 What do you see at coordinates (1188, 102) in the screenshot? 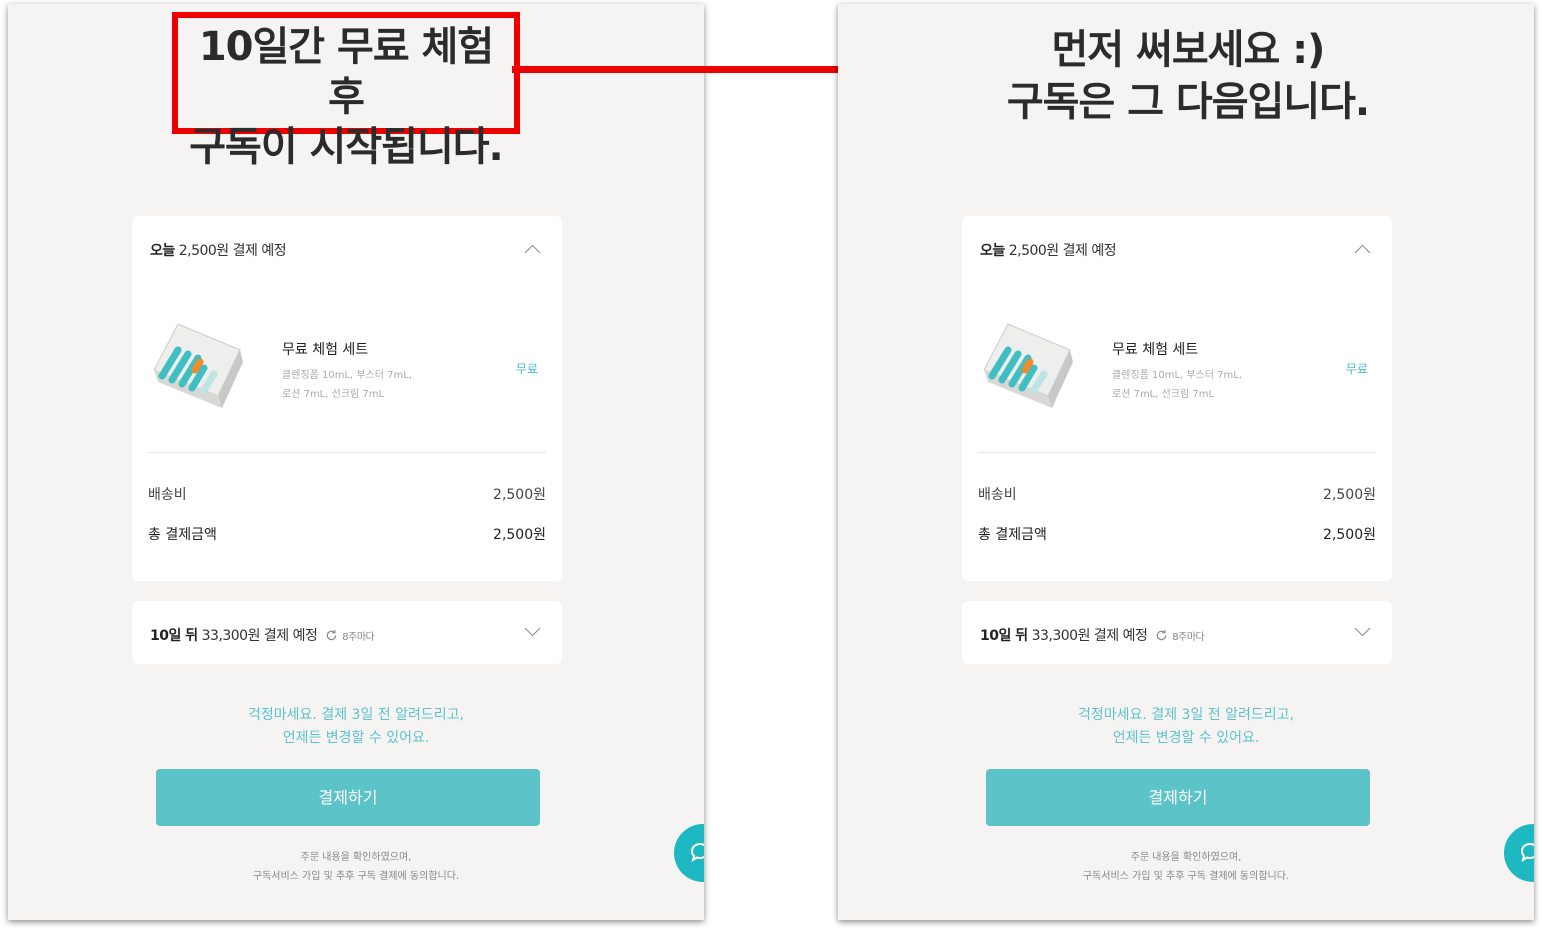
I see `headline-line-2: 구독은 그 다음입니다.` at bounding box center [1188, 102].